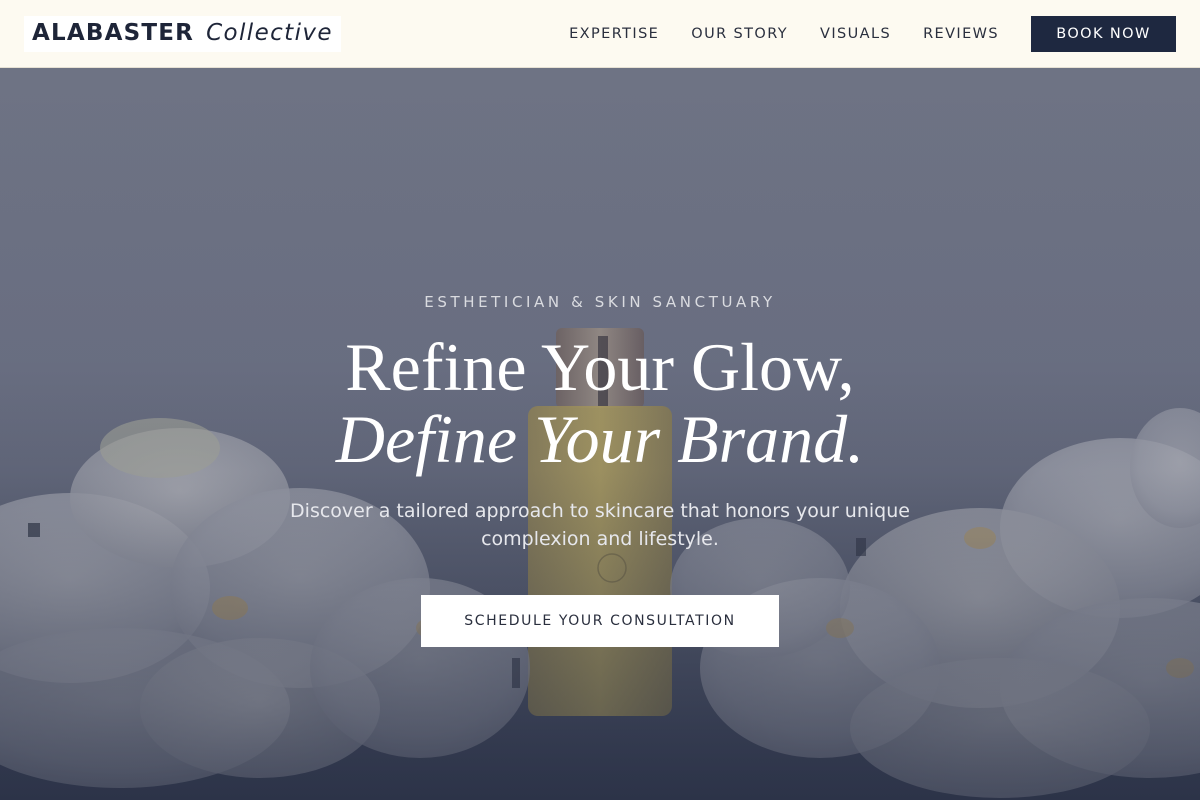  Describe the element at coordinates (961, 34) in the screenshot. I see `nav-link-reviews: REVIEWS` at that location.